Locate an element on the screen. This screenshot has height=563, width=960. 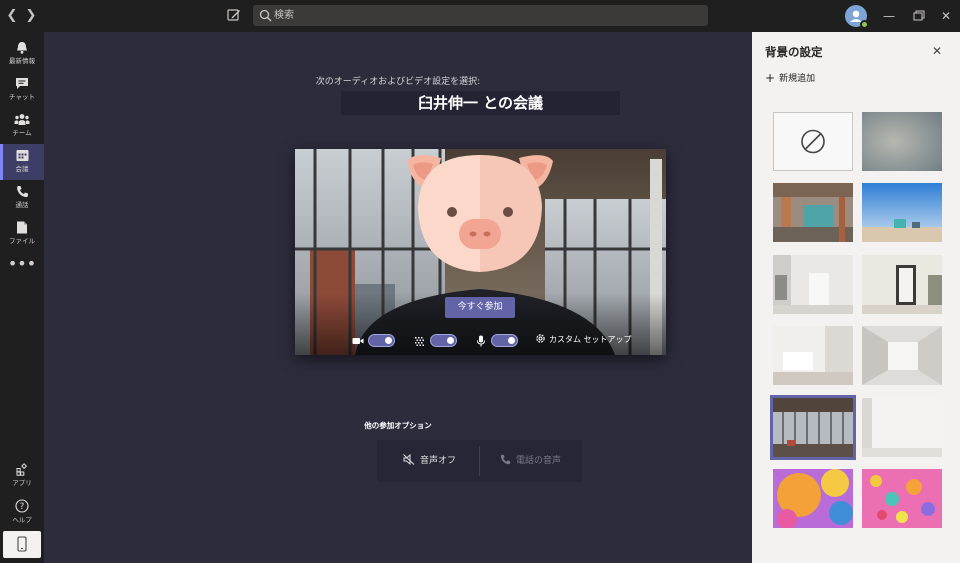
divider is located at coordinates (479, 461).